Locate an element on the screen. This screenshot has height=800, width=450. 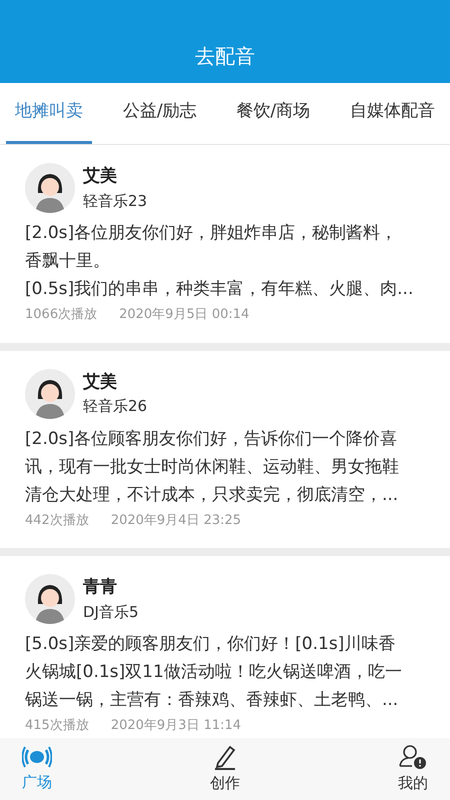
author-name: 青青 is located at coordinates (100, 587).